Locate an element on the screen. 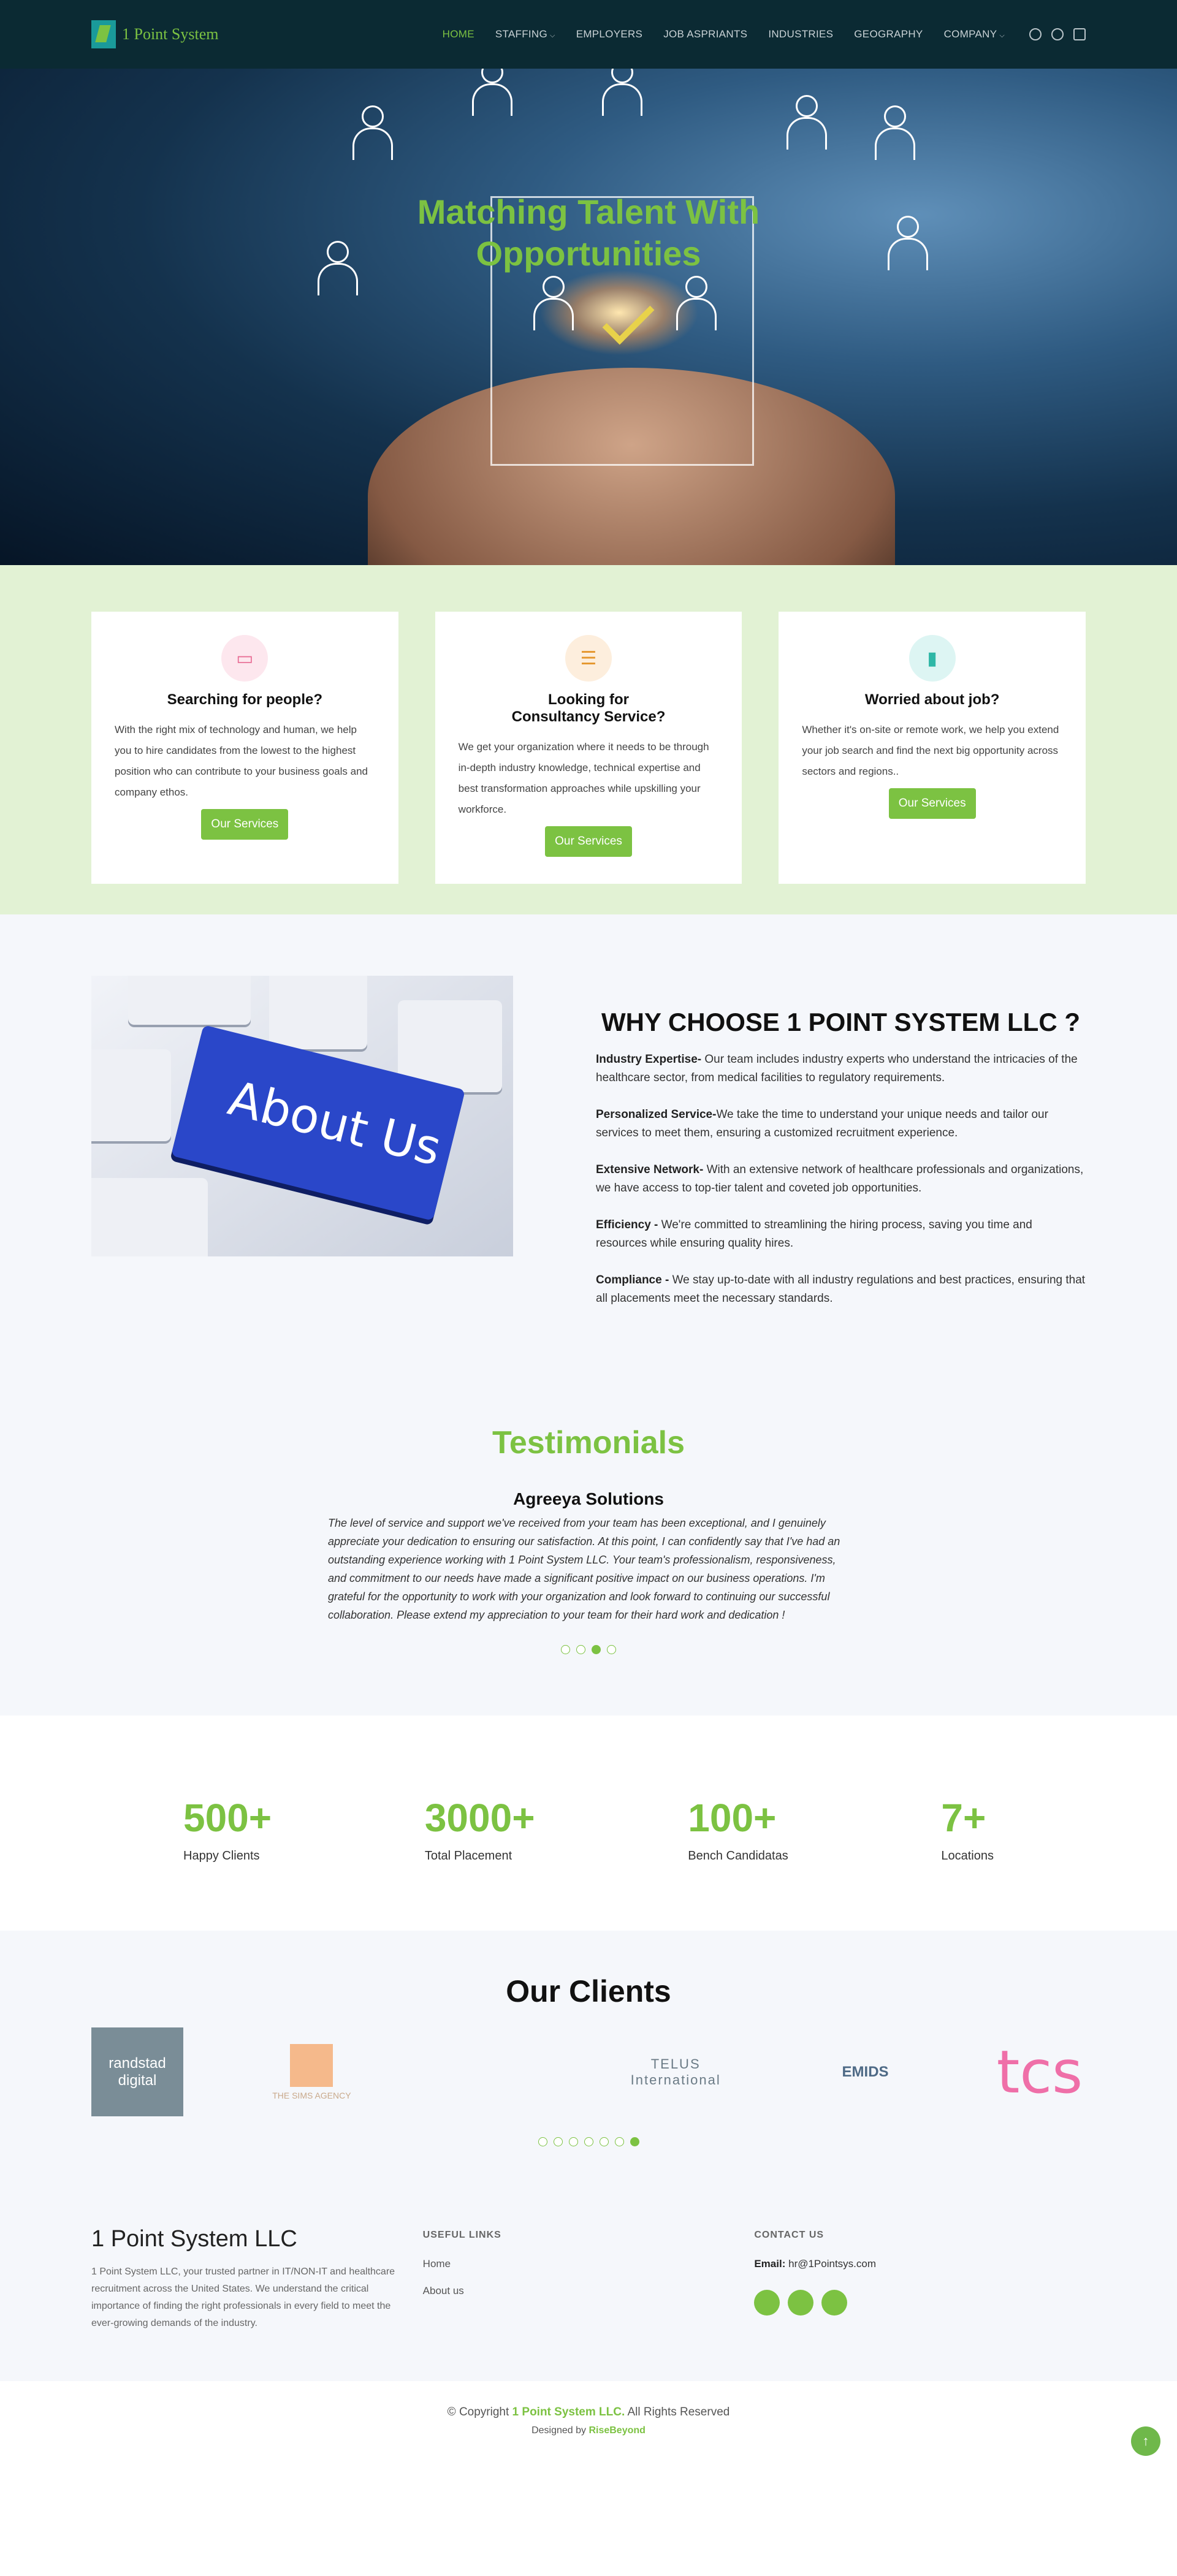  designer-link: RiseBeyond is located at coordinates (616, 2430).